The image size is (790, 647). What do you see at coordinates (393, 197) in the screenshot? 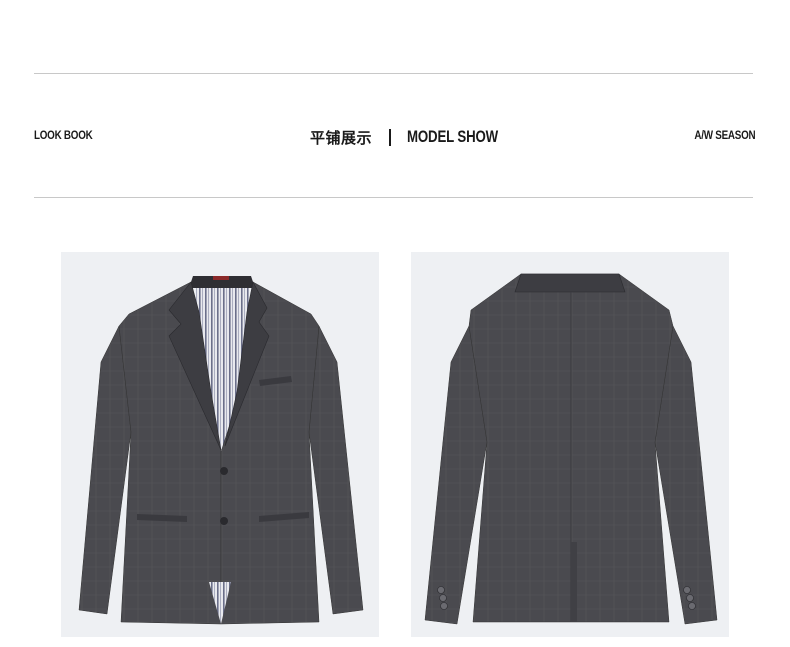
I see `bottom-divider` at bounding box center [393, 197].